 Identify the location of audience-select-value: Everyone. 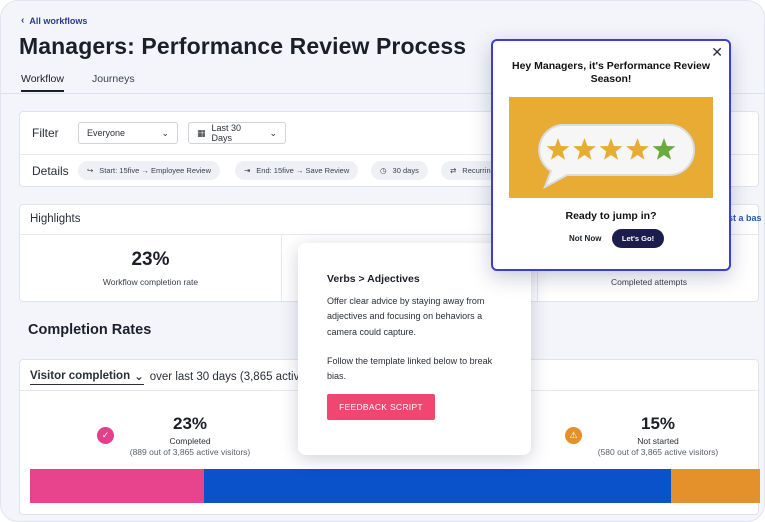
(106, 133).